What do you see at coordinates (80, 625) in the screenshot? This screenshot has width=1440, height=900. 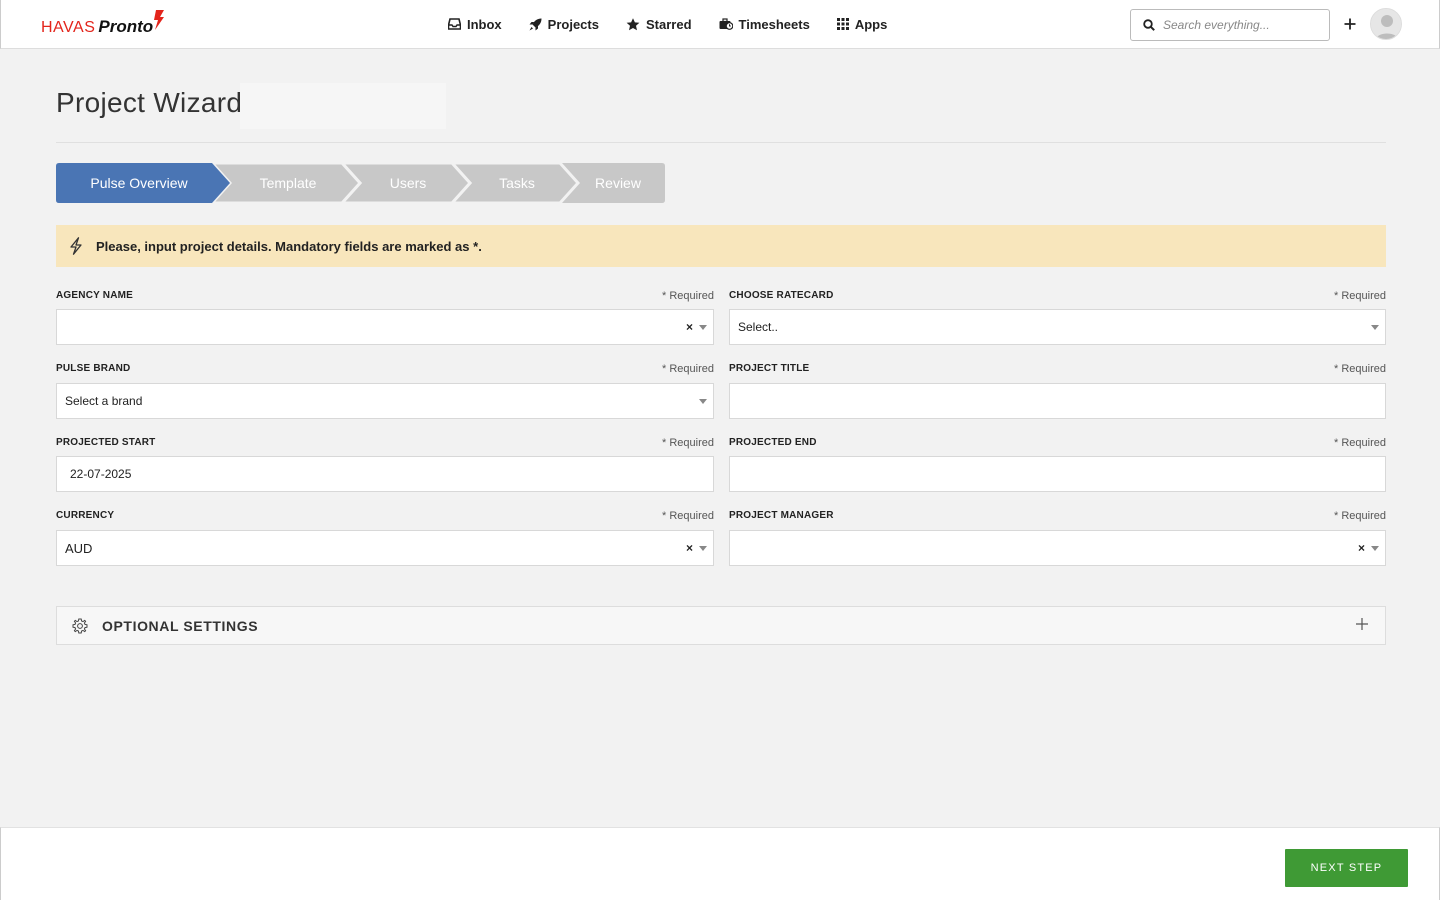 I see `gear-icon` at bounding box center [80, 625].